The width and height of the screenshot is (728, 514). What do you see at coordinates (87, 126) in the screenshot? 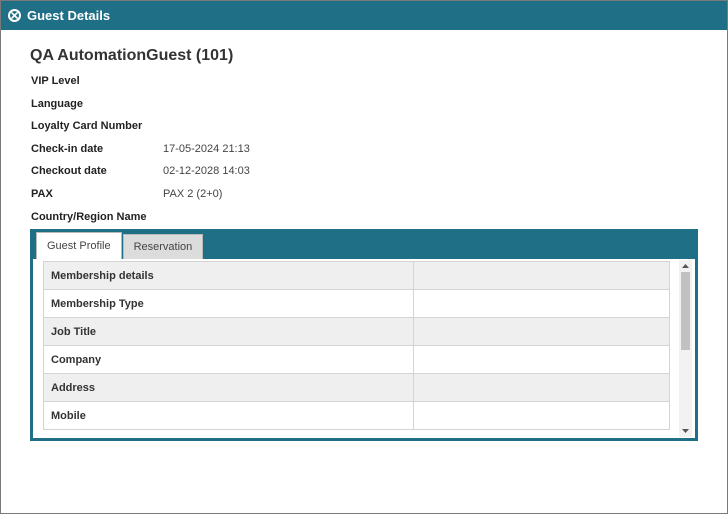
I see `detail-label: Loyalty Card Number` at bounding box center [87, 126].